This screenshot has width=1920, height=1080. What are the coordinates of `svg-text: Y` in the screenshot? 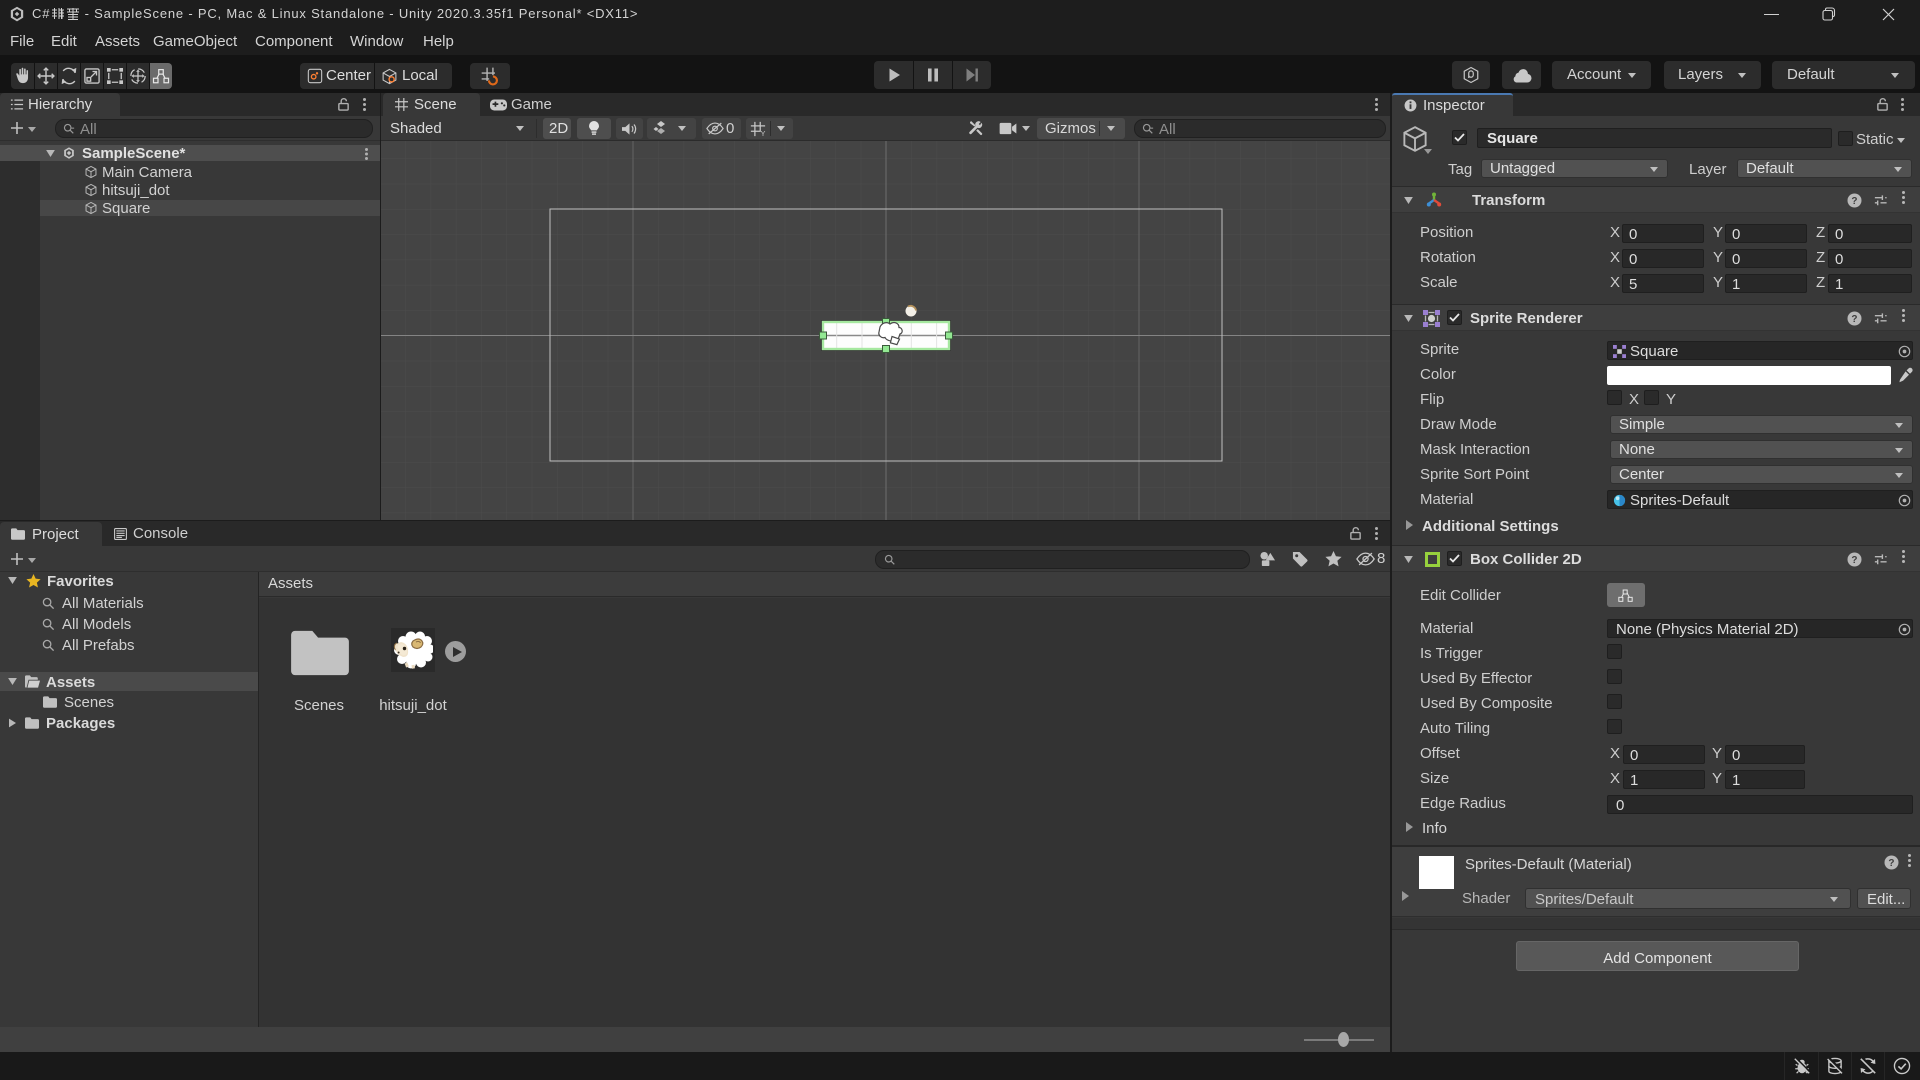 It's located at (763, 133).